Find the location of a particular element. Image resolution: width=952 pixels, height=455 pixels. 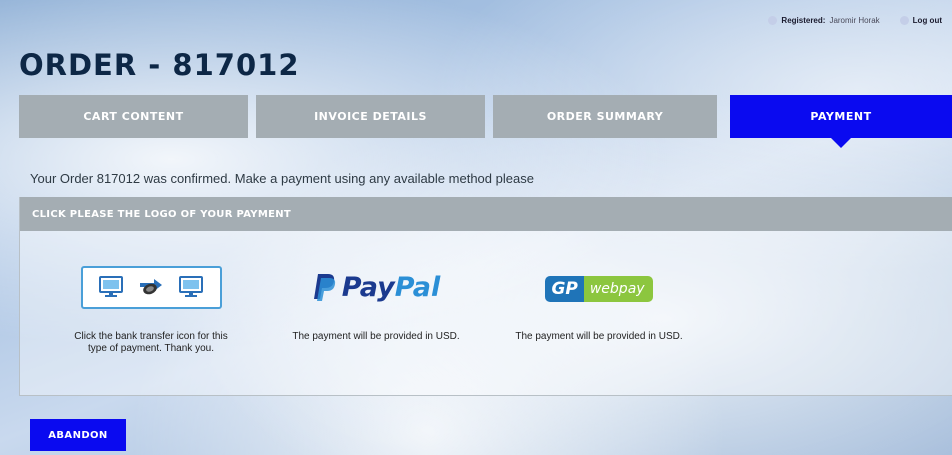

gp-webpay-button: GP webpay is located at coordinates (599, 287).